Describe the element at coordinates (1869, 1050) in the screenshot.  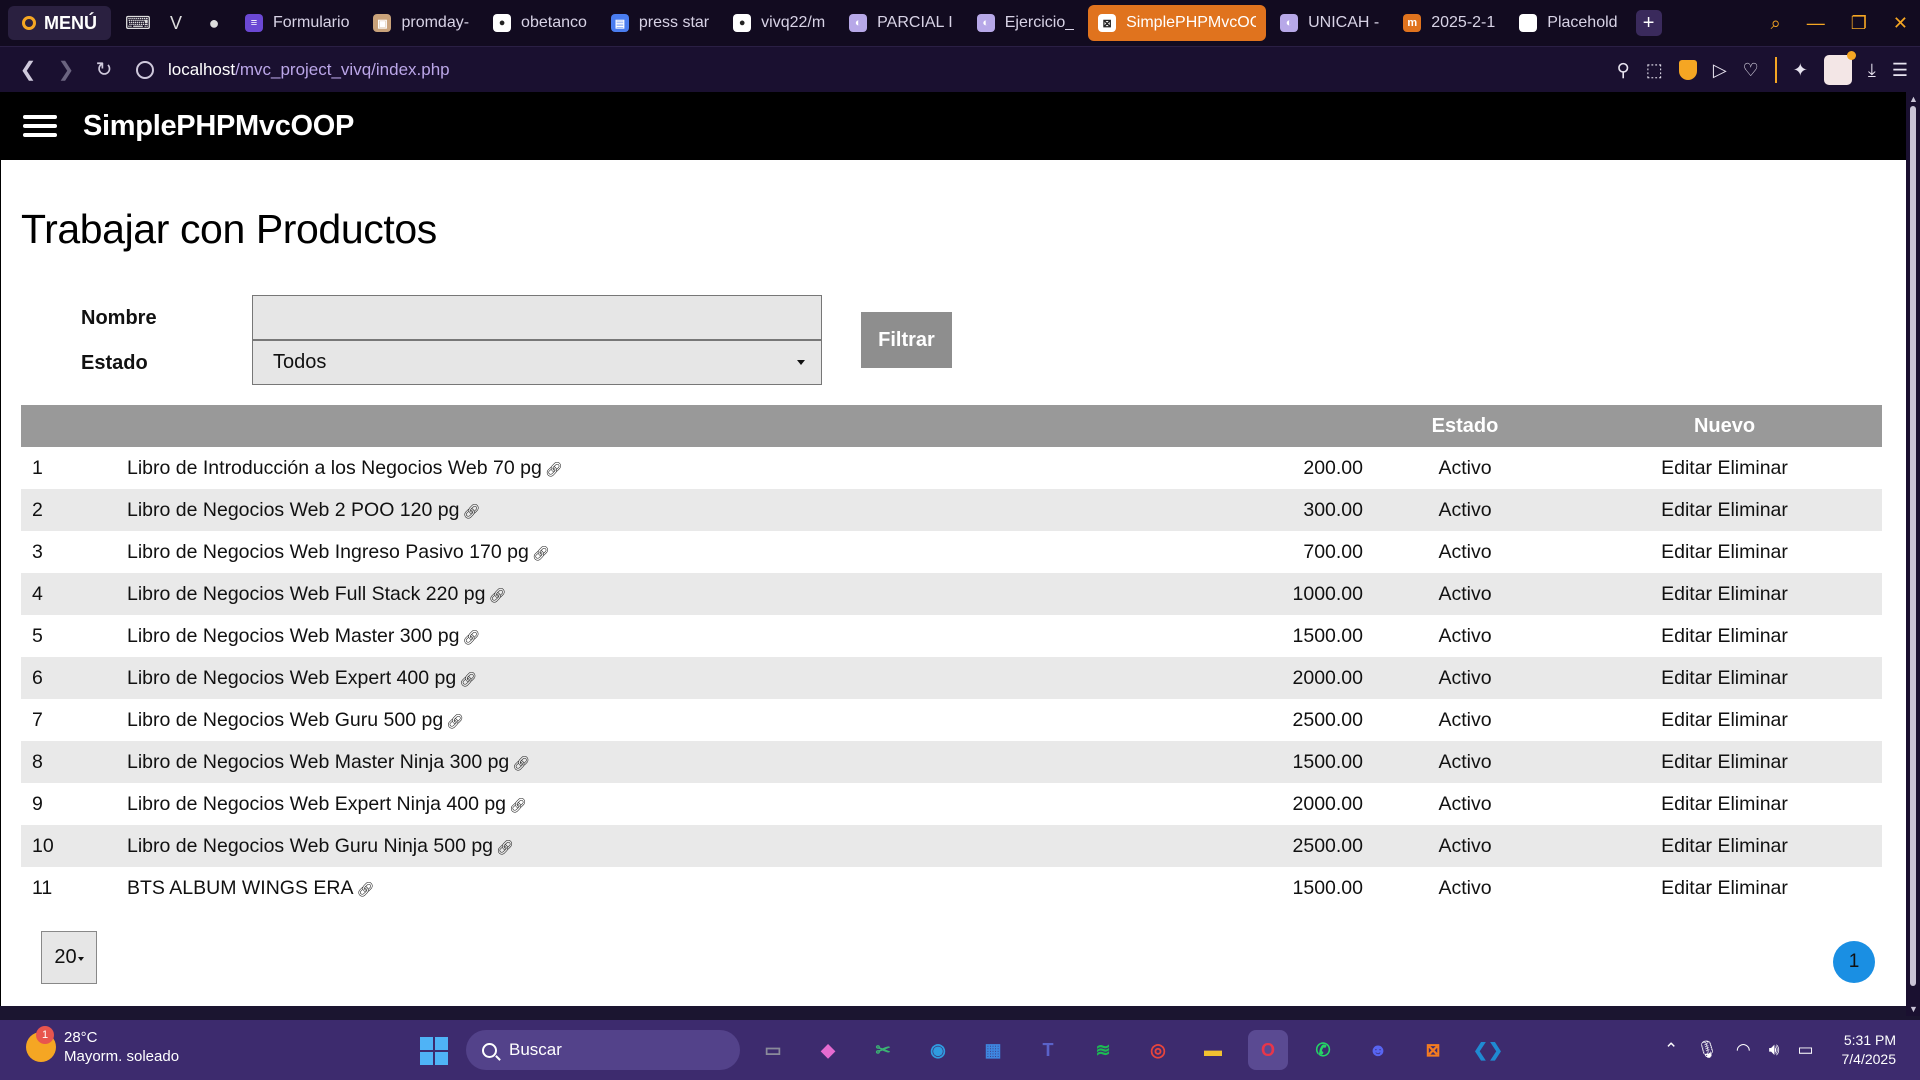
I see `clock: 5:31 PM 7/4/2025` at that location.